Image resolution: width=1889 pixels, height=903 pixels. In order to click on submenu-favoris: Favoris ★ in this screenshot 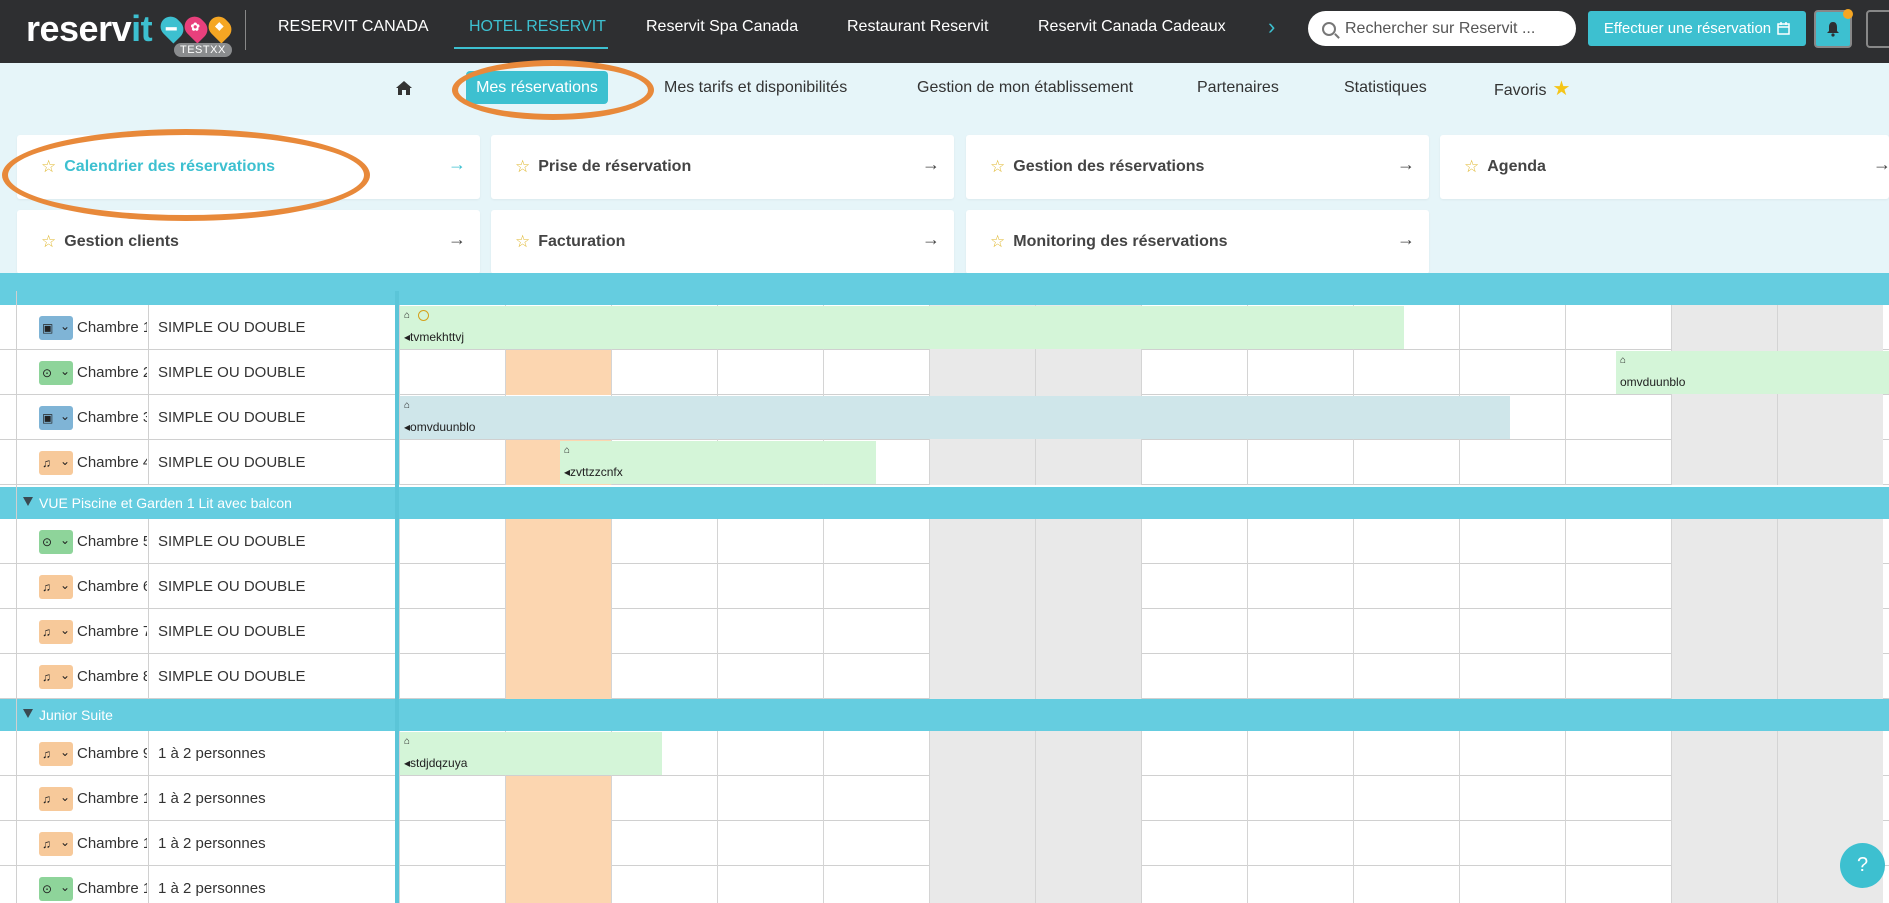, I will do `click(1532, 88)`.